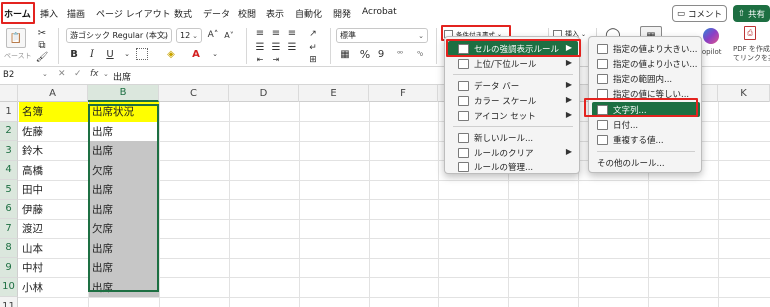 The height and width of the screenshot is (307, 770). What do you see at coordinates (124, 151) in the screenshot?
I see `cell-b3: 出席` at bounding box center [124, 151].